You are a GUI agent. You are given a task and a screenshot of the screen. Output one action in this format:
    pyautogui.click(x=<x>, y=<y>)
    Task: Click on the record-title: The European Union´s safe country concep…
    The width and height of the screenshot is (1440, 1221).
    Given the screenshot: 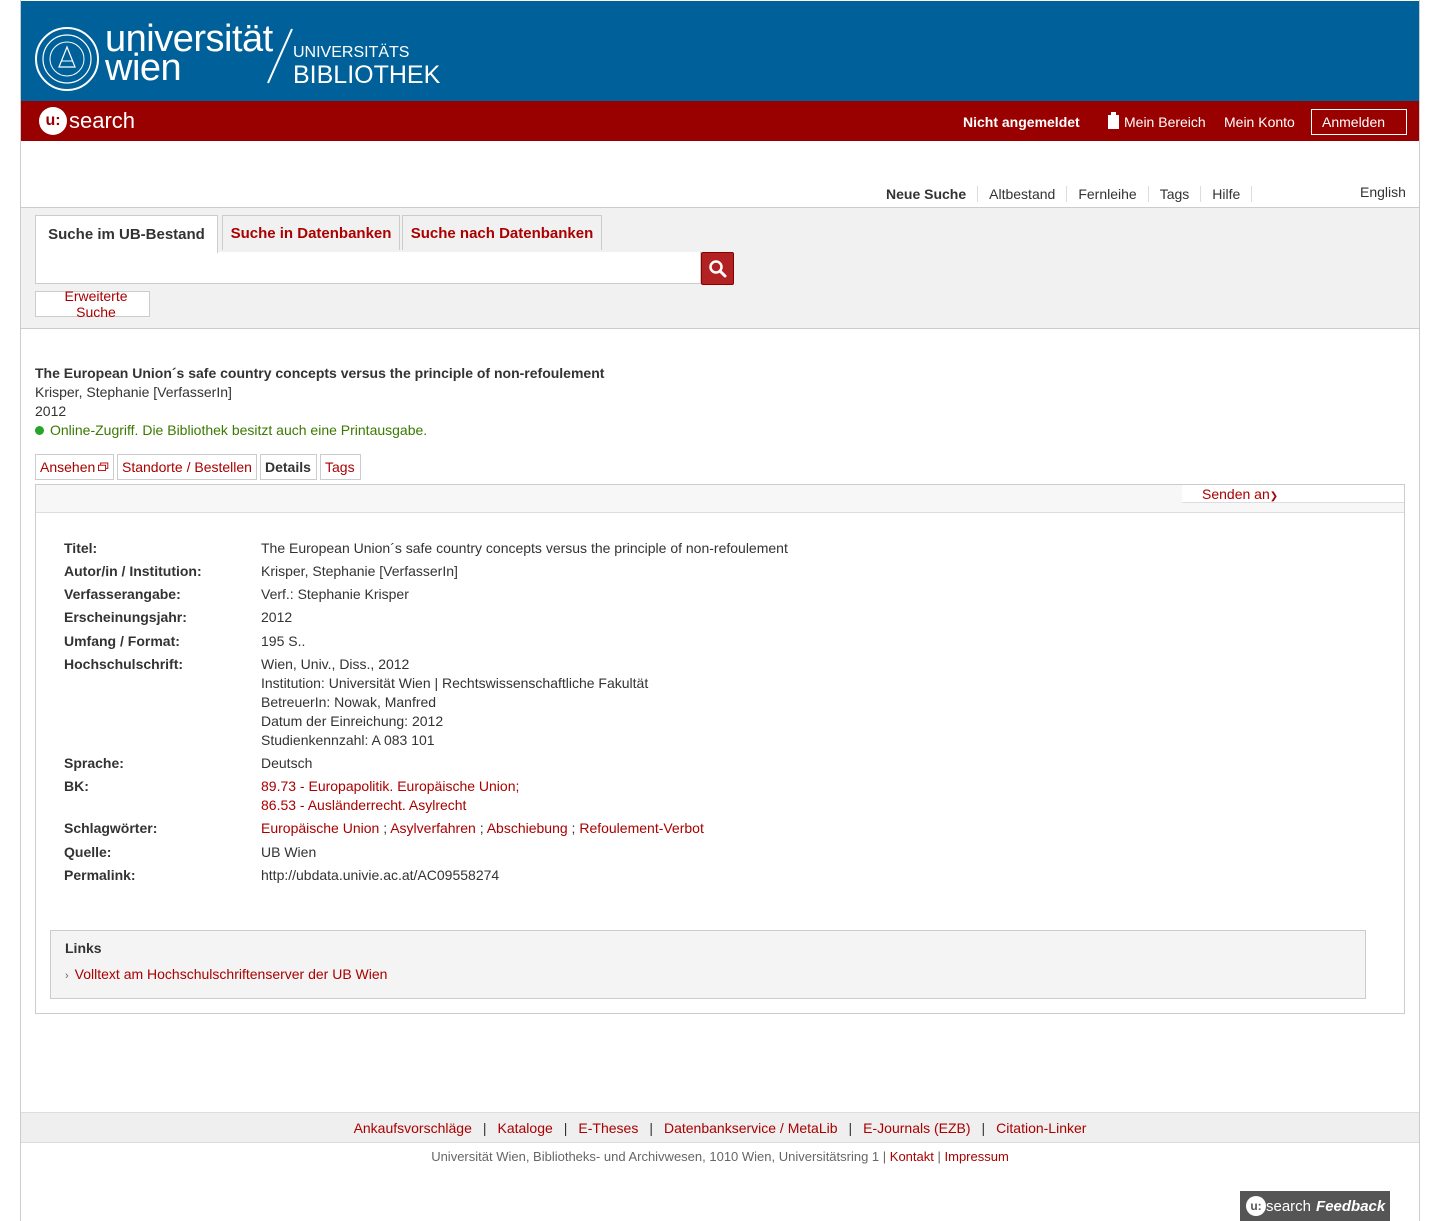 What is the action you would take?
    pyautogui.click(x=320, y=373)
    